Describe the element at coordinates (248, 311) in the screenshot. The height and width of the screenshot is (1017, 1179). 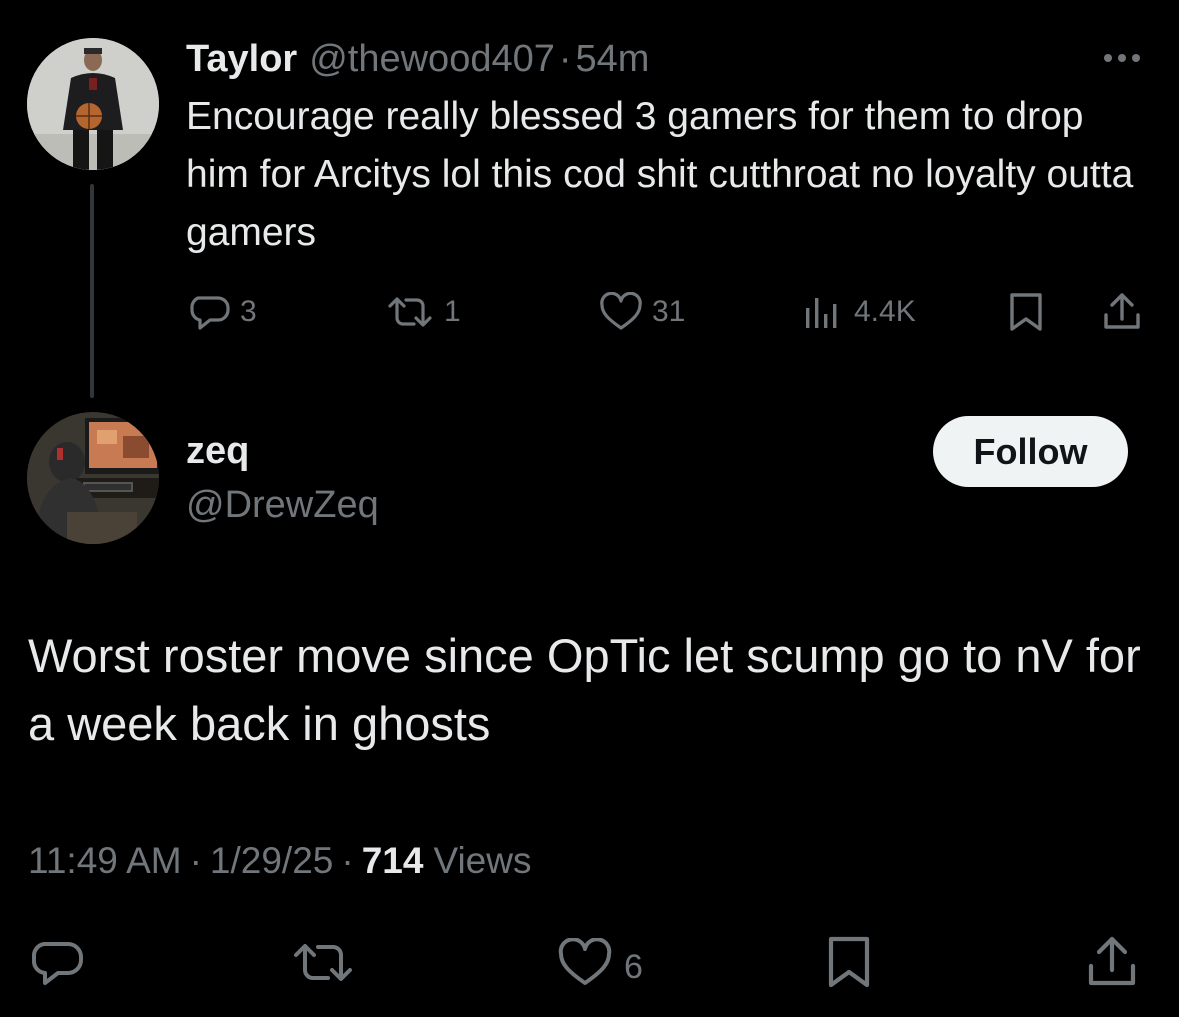
I see `parent-reply-count: 3` at that location.